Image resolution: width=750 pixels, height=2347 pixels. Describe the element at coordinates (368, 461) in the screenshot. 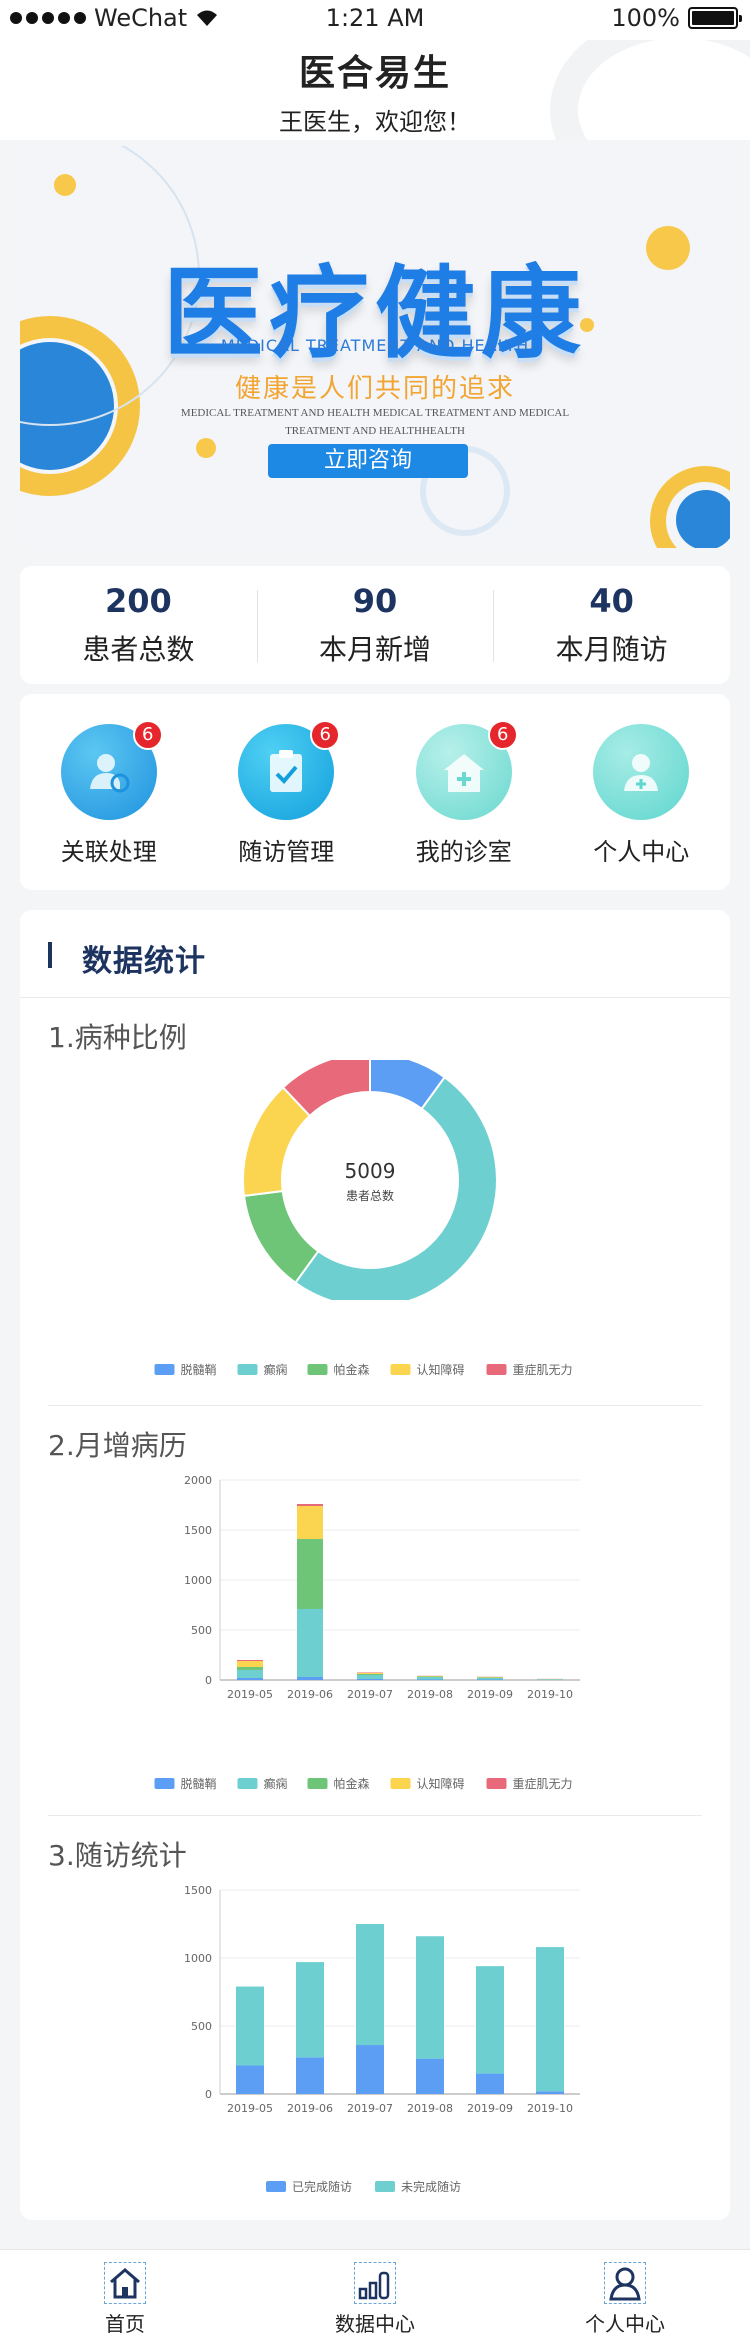

I see `consult-button: 立即咨询` at that location.